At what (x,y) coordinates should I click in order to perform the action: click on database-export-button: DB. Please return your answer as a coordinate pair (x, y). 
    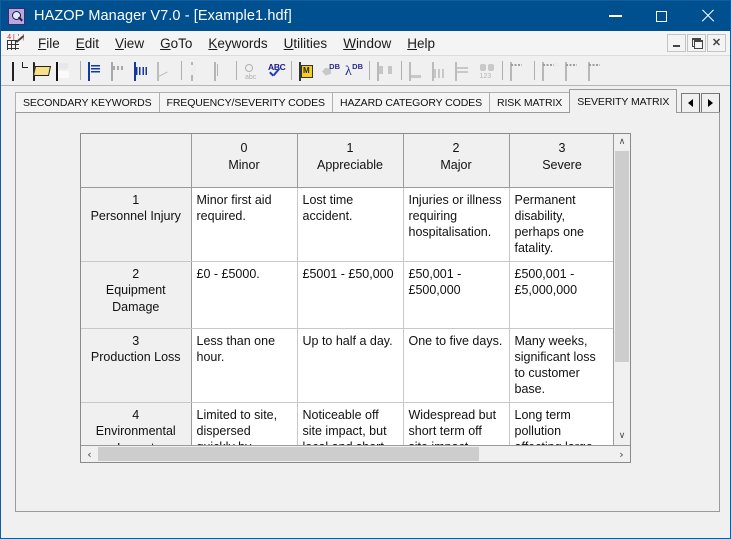
    Looking at the image, I should click on (330, 70).